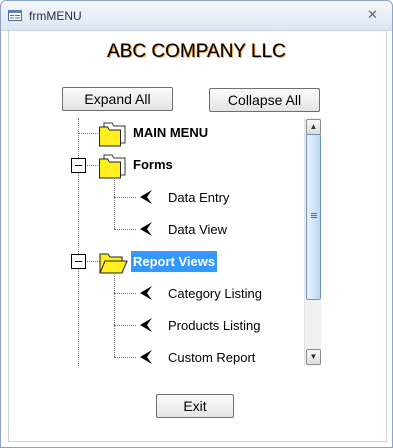 Image resolution: width=393 pixels, height=448 pixels. I want to click on title-bar: frmMENU ✕, so click(196, 16).